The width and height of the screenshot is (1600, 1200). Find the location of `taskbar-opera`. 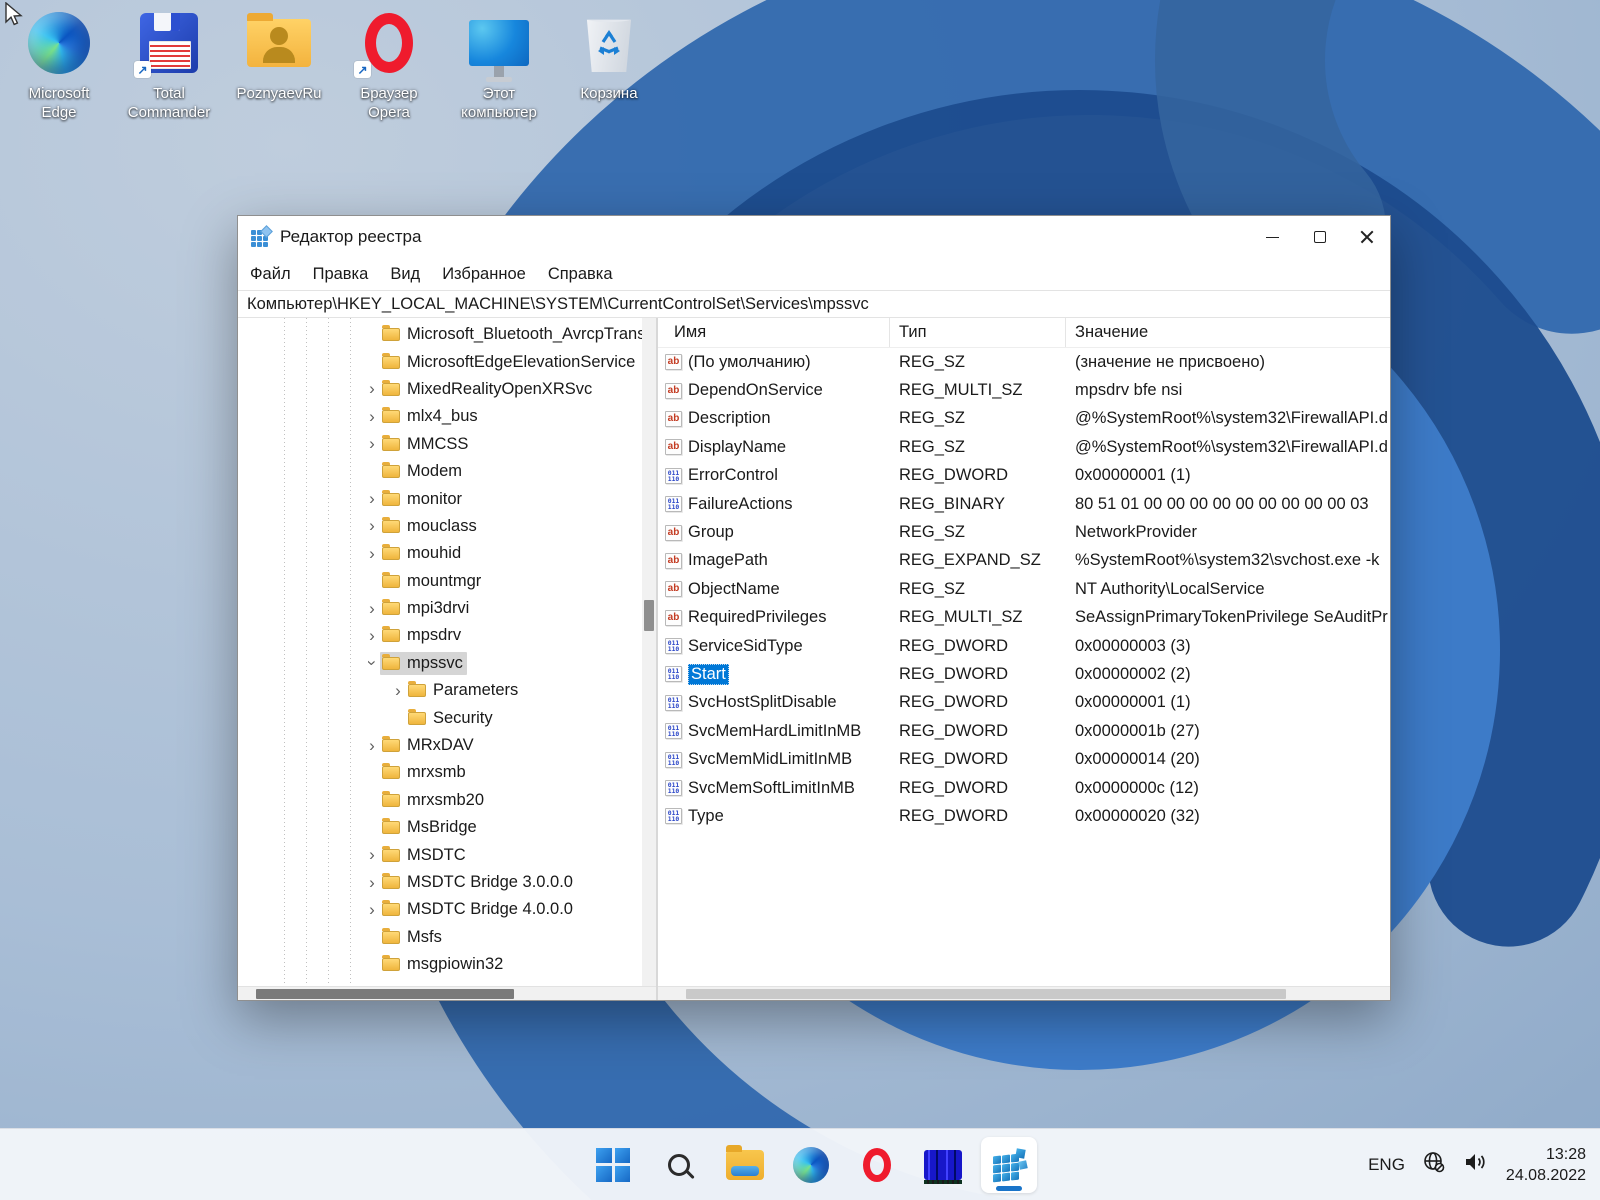

taskbar-opera is located at coordinates (877, 1165).